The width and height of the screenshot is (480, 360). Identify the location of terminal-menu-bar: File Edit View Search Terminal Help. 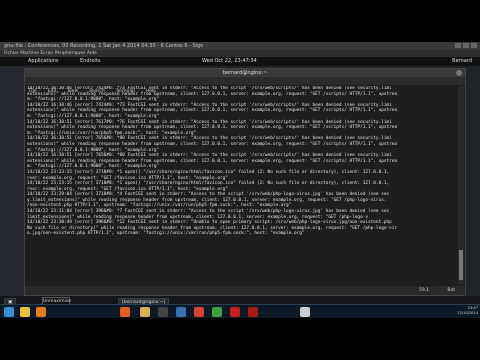
(245, 85).